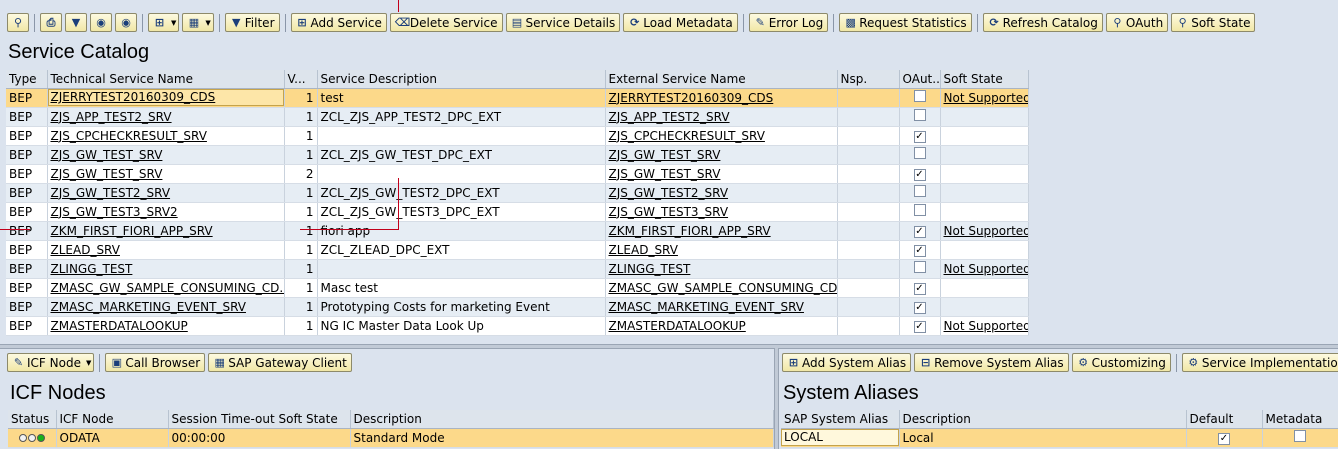 The height and width of the screenshot is (449, 1338). Describe the element at coordinates (839, 437) in the screenshot. I see `alias-value: LOCAL` at that location.